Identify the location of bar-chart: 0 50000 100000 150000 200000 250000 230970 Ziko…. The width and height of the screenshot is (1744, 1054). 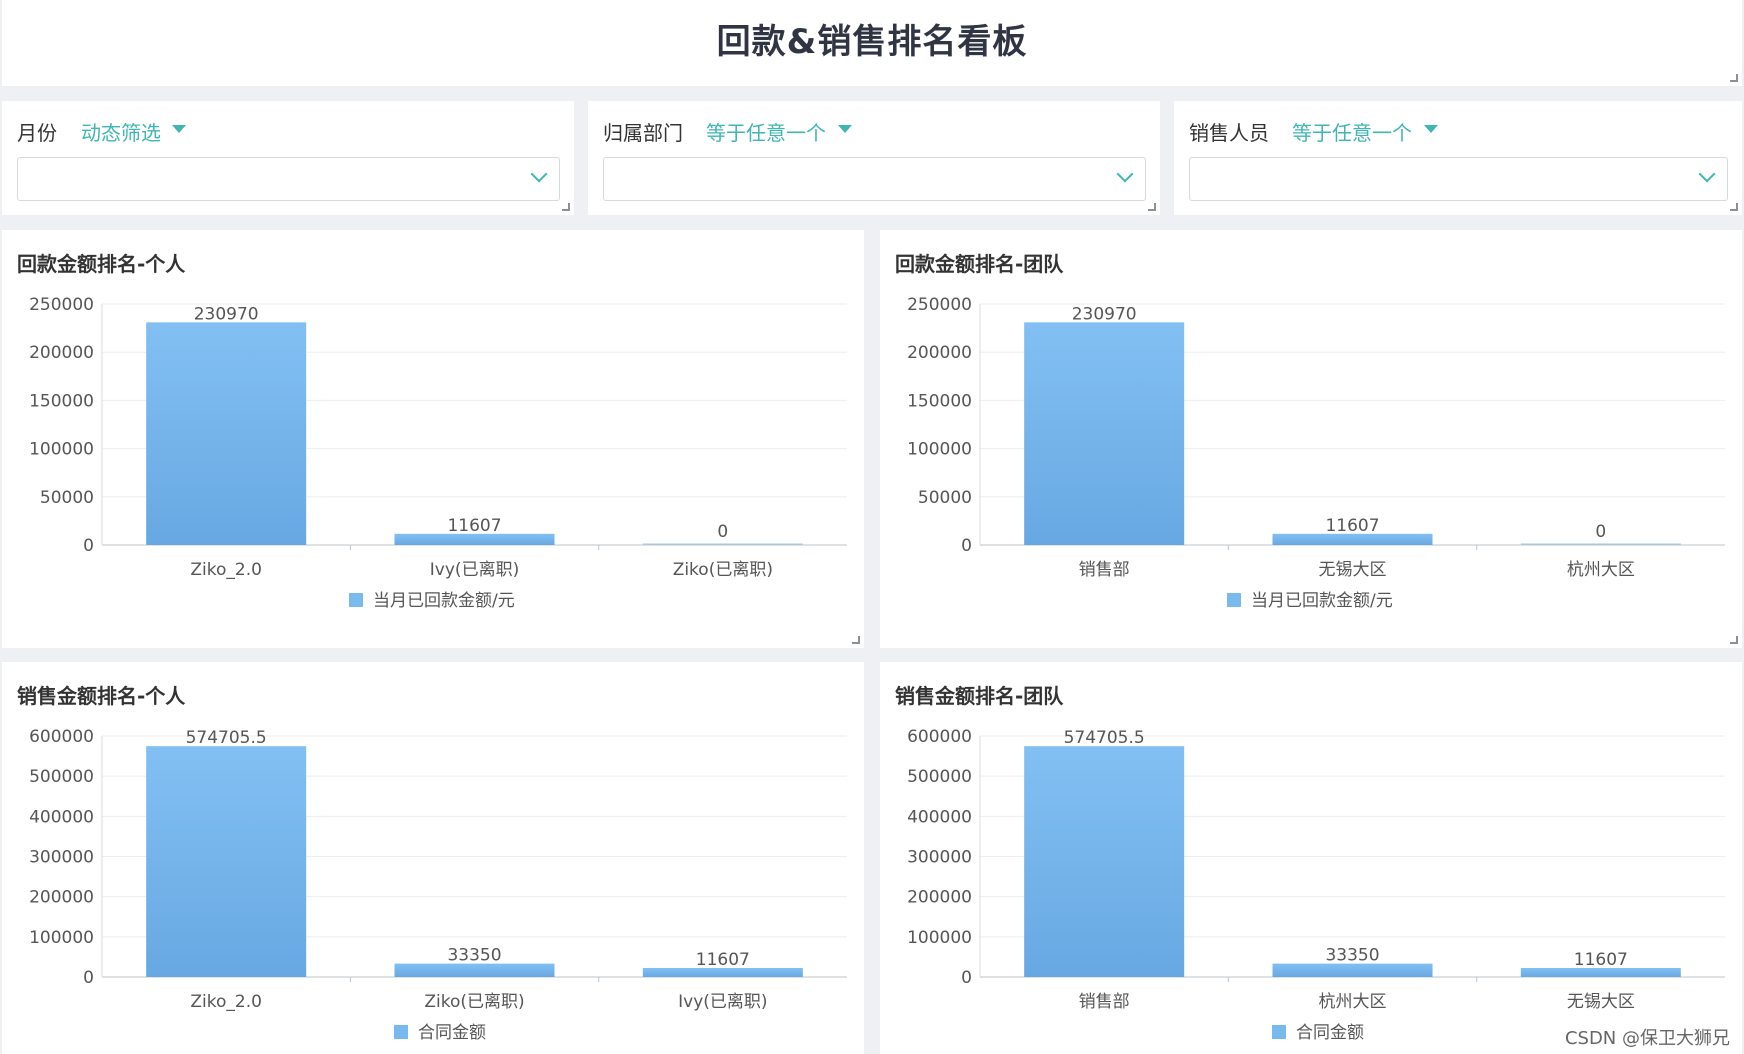
(438, 453).